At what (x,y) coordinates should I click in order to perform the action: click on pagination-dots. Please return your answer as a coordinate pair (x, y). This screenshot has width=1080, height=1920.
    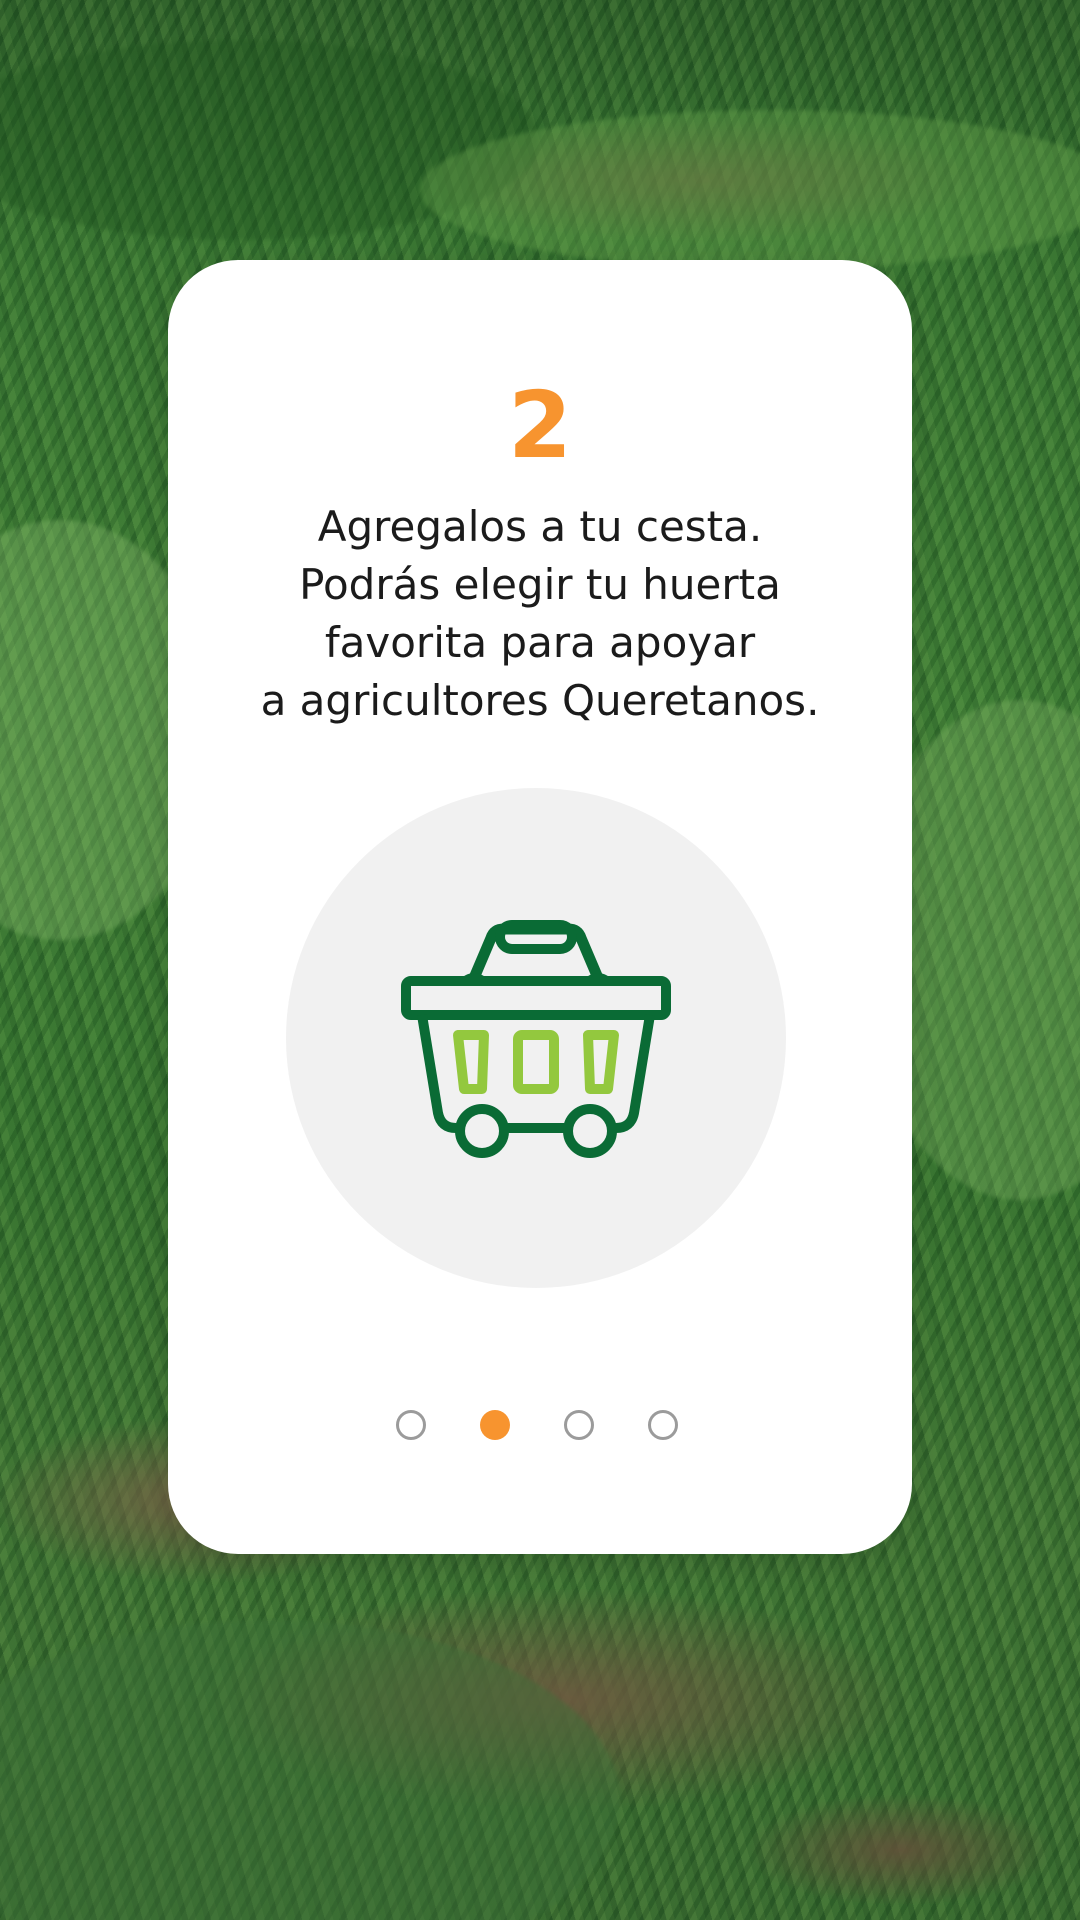
    Looking at the image, I should click on (540, 1427).